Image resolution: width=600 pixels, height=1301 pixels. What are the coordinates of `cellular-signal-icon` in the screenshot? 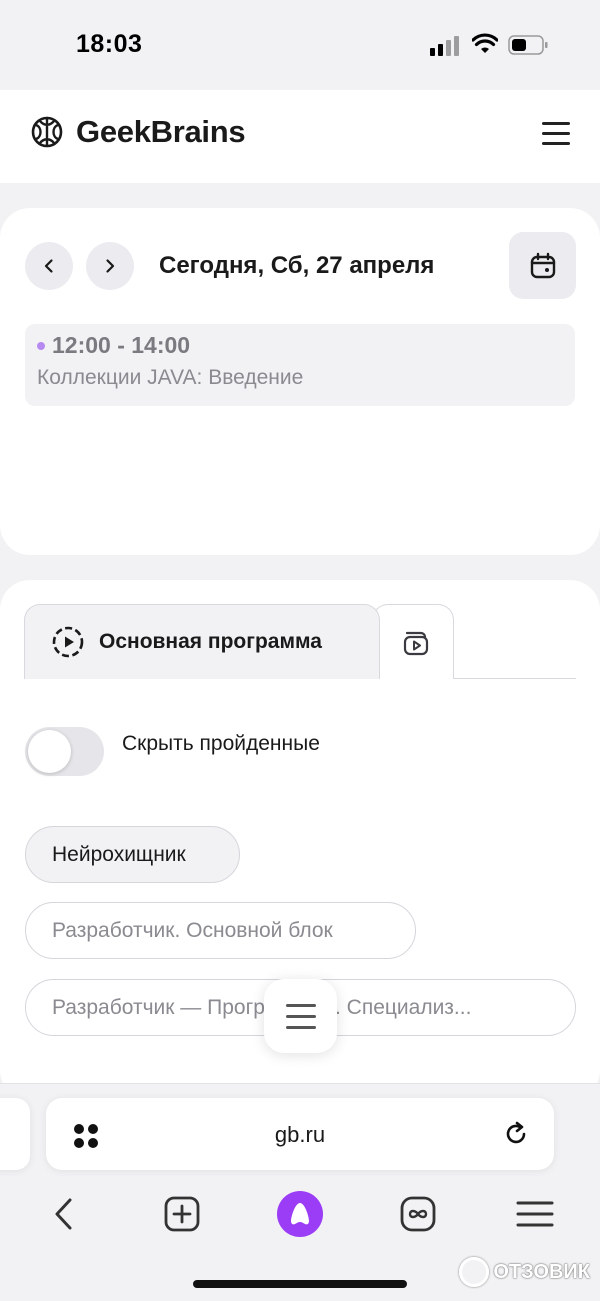 It's located at (446, 45).